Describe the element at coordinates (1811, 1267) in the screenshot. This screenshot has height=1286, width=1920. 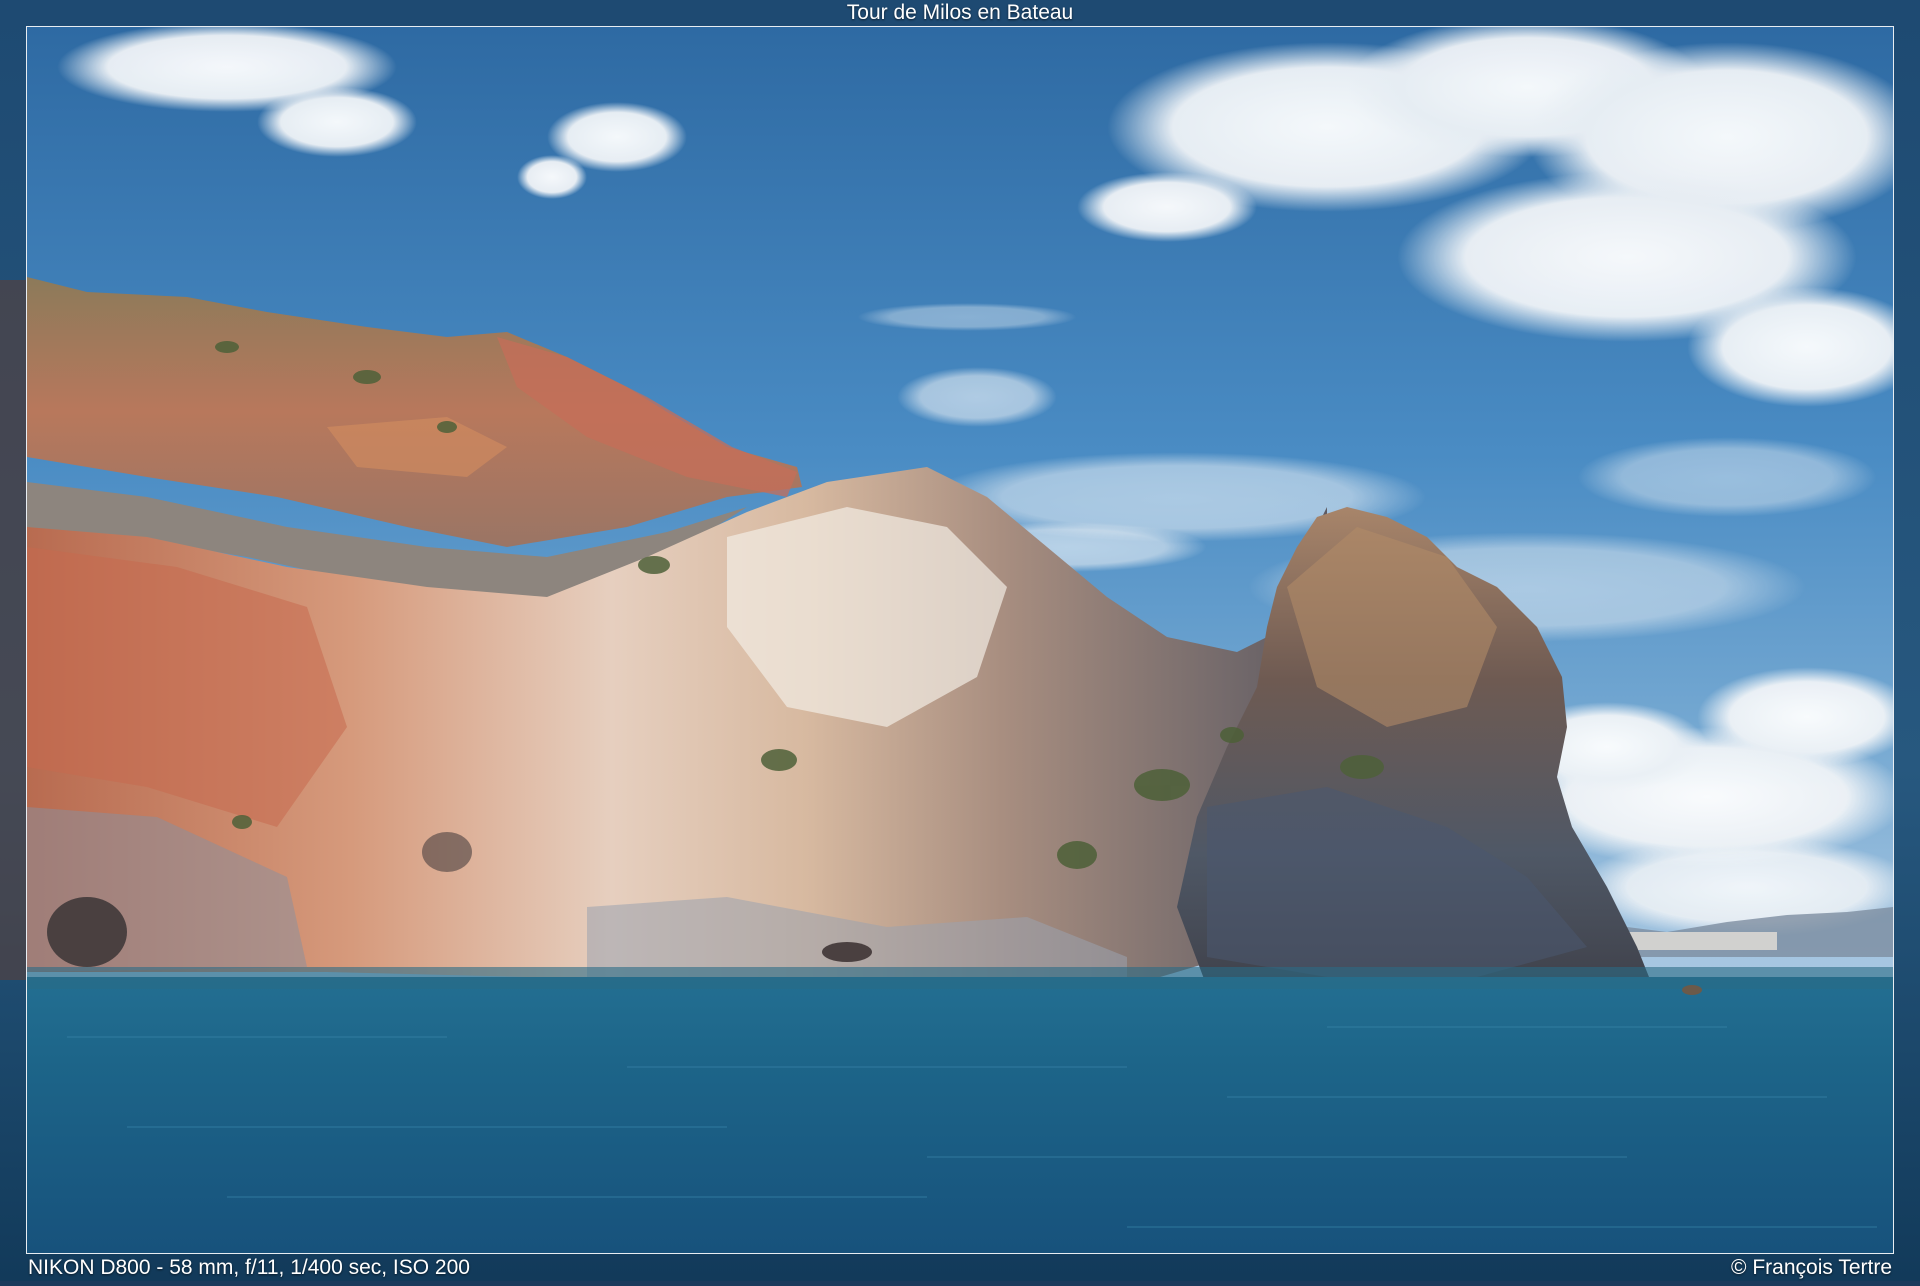
I see `copyright-notice: © François Tertre` at that location.